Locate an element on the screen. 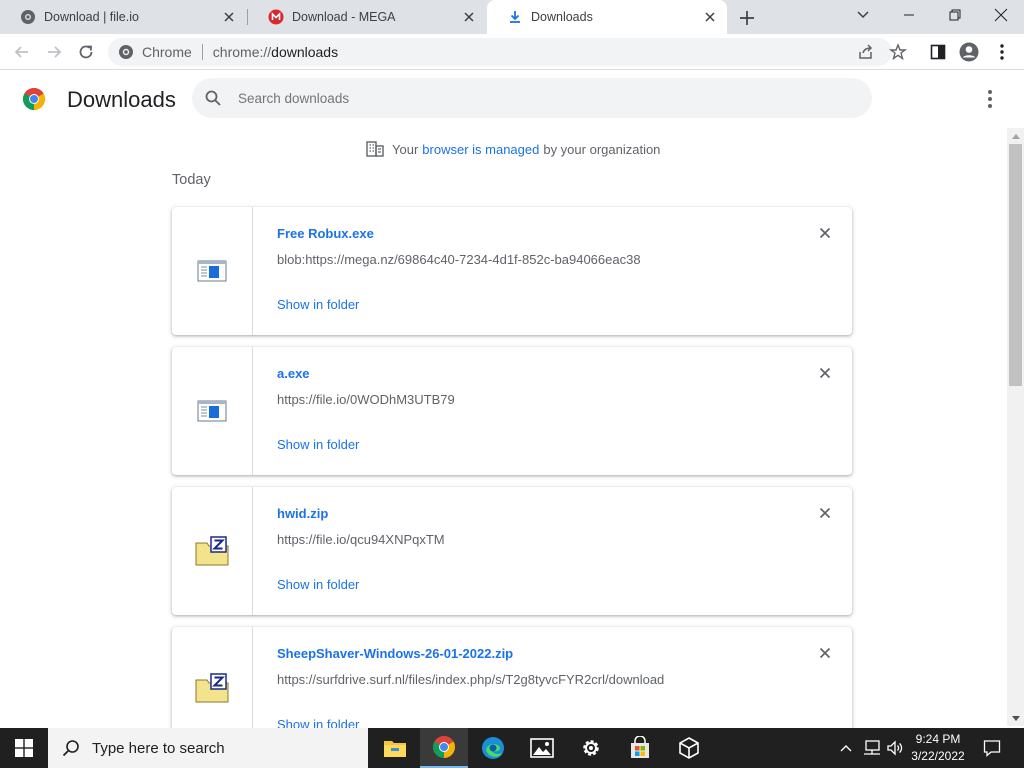 The height and width of the screenshot is (768, 1024). download-source-url: https://file.io/qcu94XNPqxTM is located at coordinates (361, 539).